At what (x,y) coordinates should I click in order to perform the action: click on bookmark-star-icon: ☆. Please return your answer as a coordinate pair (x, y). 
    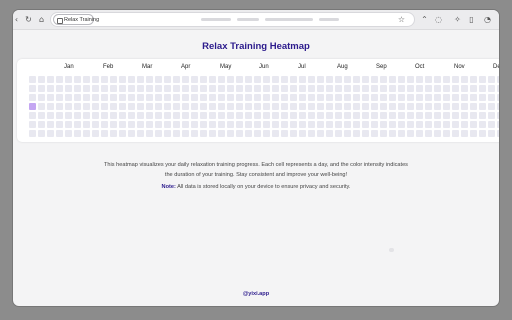
    Looking at the image, I should click on (401, 19).